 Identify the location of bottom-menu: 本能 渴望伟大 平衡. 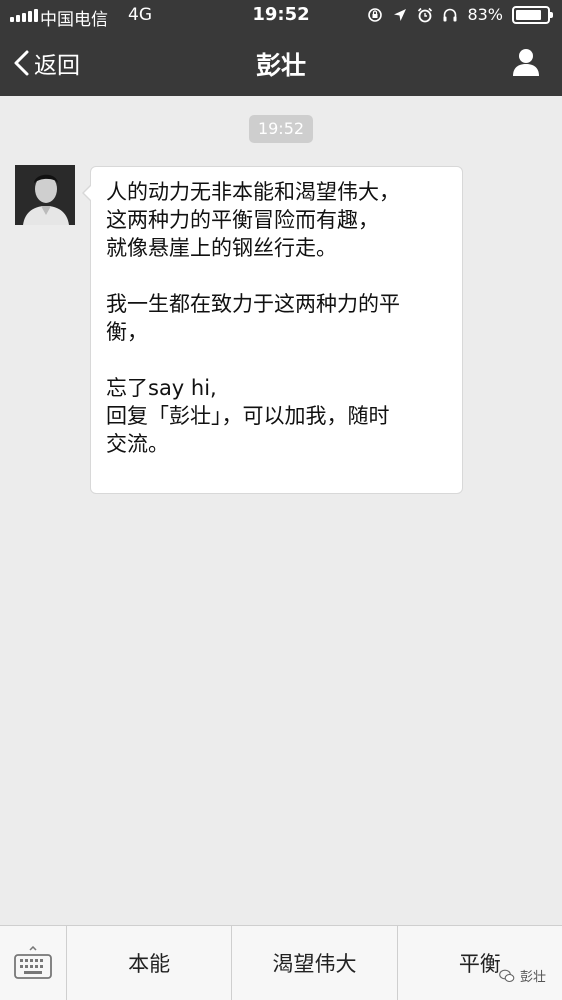
(281, 962).